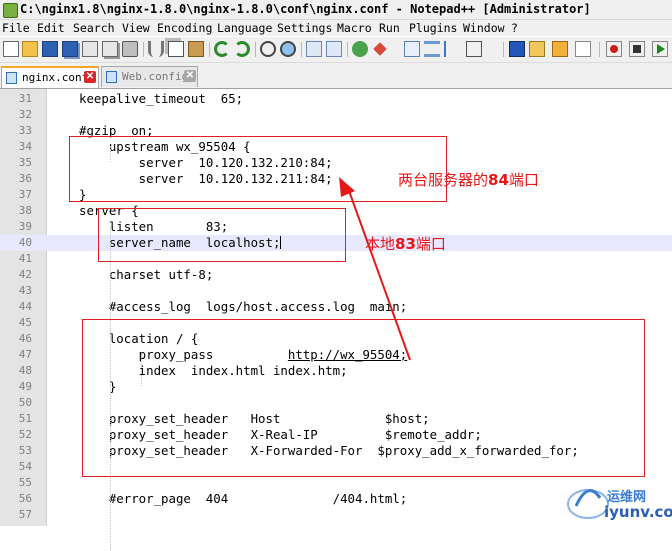 The image size is (672, 551). What do you see at coordinates (304, 28) in the screenshot?
I see `menu-settings: Settings` at bounding box center [304, 28].